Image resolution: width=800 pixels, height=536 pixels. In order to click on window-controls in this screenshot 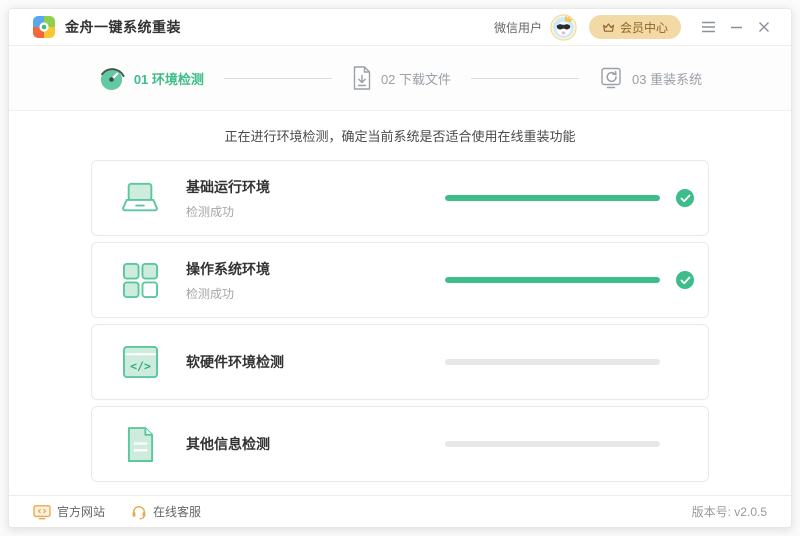, I will do `click(736, 27)`.